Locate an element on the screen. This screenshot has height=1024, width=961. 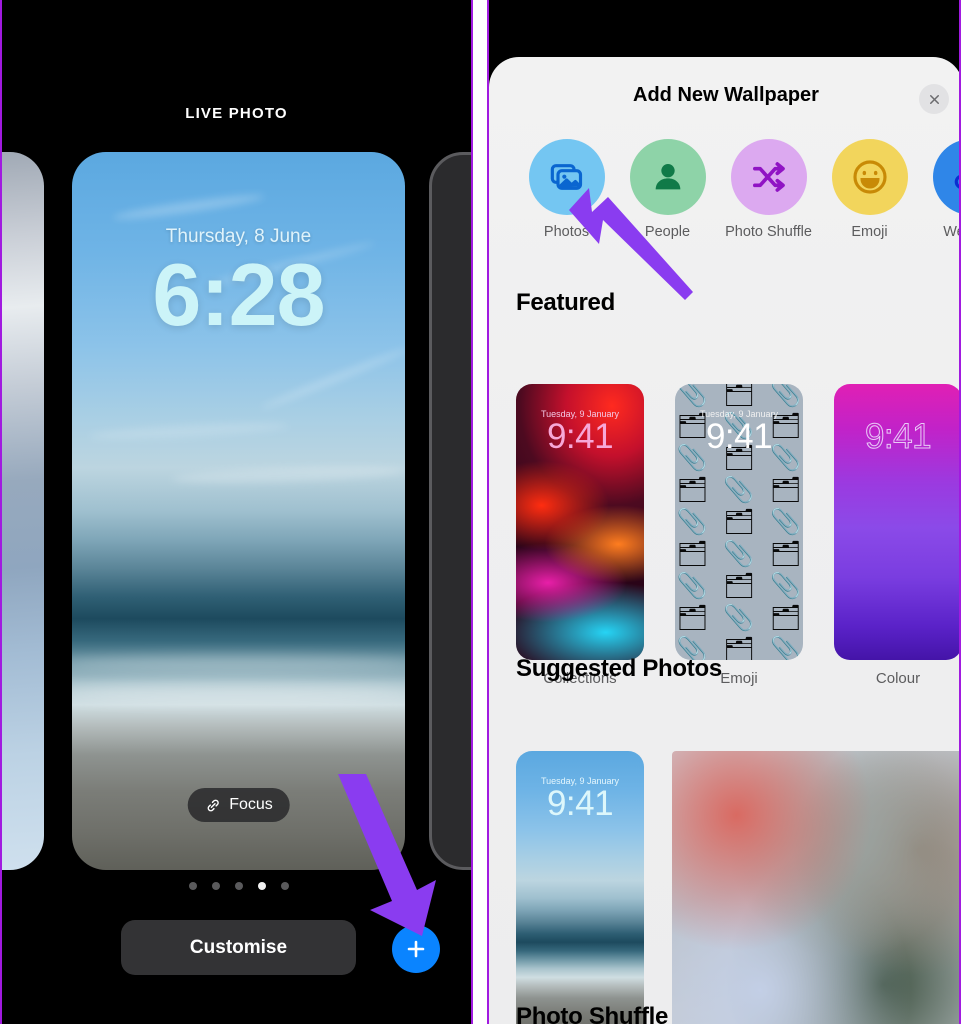
wallpaper-card-next is located at coordinates (450, 511).